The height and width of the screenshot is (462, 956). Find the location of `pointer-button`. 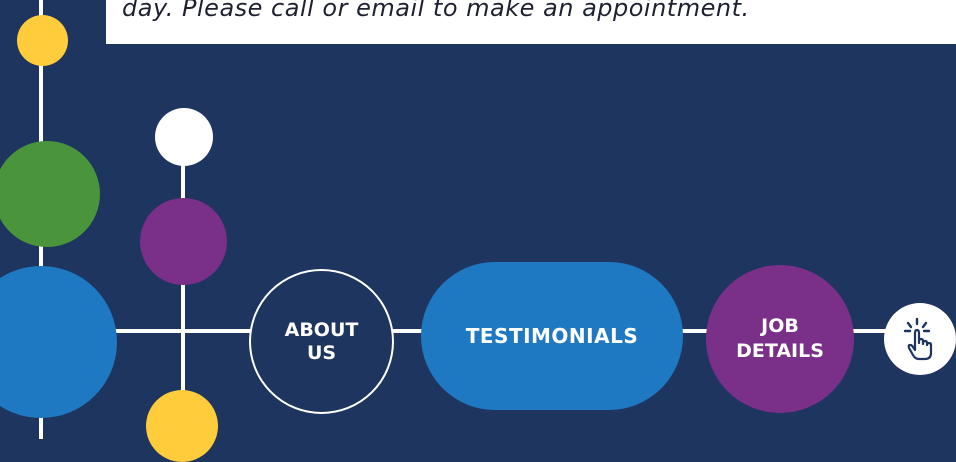

pointer-button is located at coordinates (920, 339).